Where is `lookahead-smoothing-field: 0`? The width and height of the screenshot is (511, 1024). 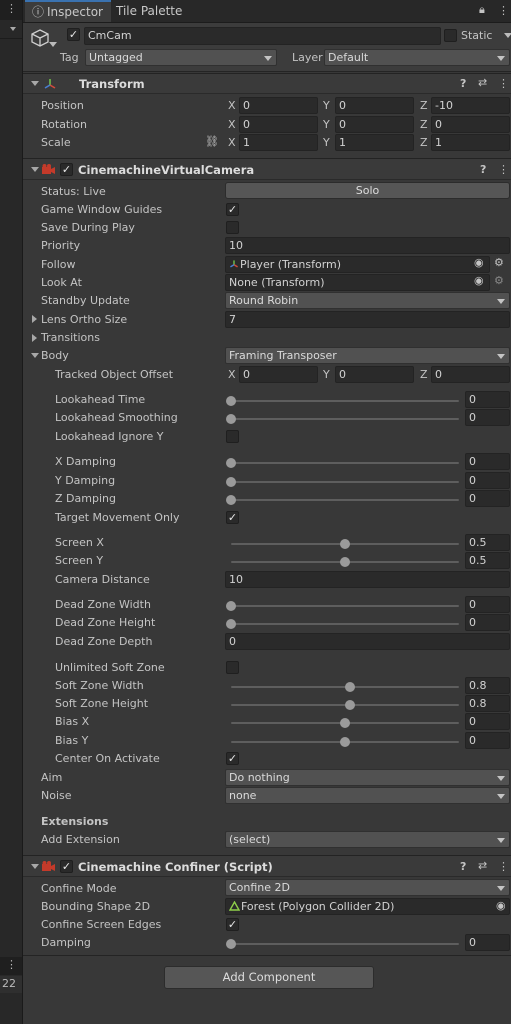
lookahead-smoothing-field: 0 is located at coordinates (487, 417).